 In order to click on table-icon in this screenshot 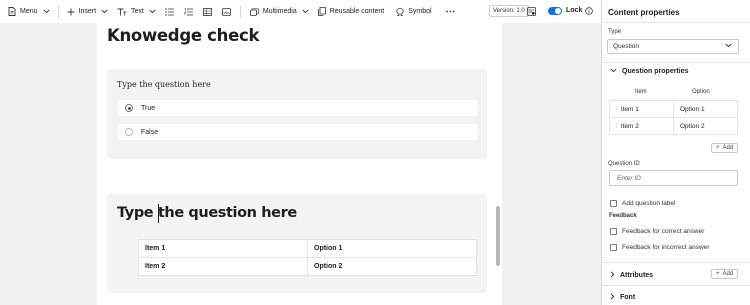, I will do `click(207, 11)`.